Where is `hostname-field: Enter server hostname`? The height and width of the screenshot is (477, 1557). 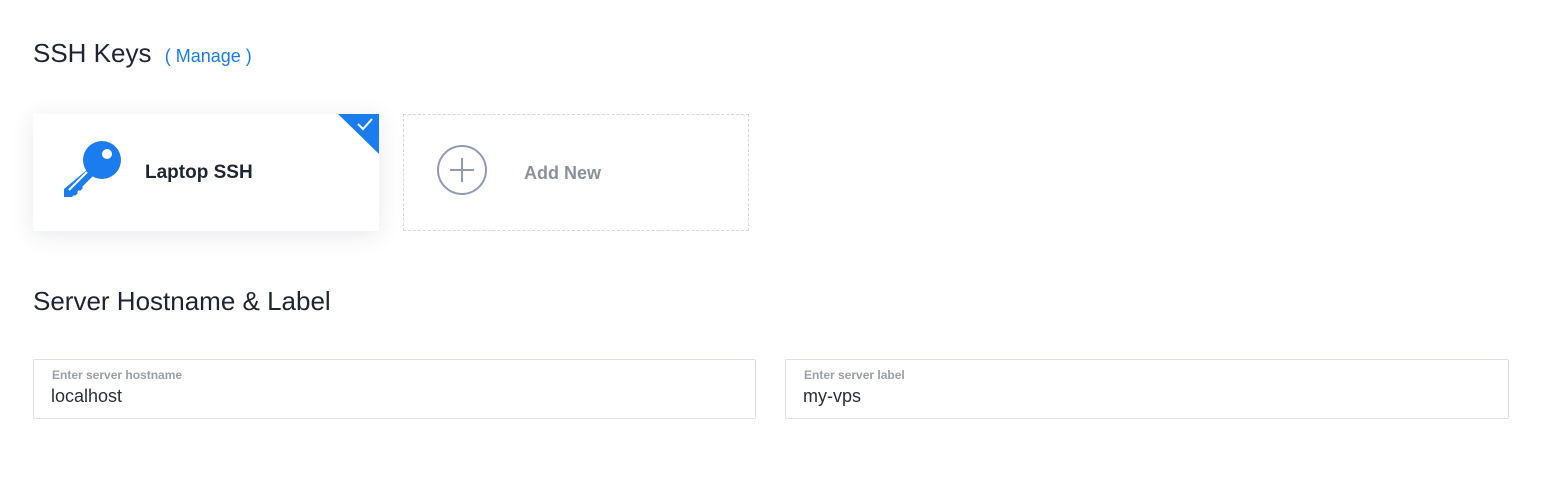 hostname-field: Enter server hostname is located at coordinates (394, 389).